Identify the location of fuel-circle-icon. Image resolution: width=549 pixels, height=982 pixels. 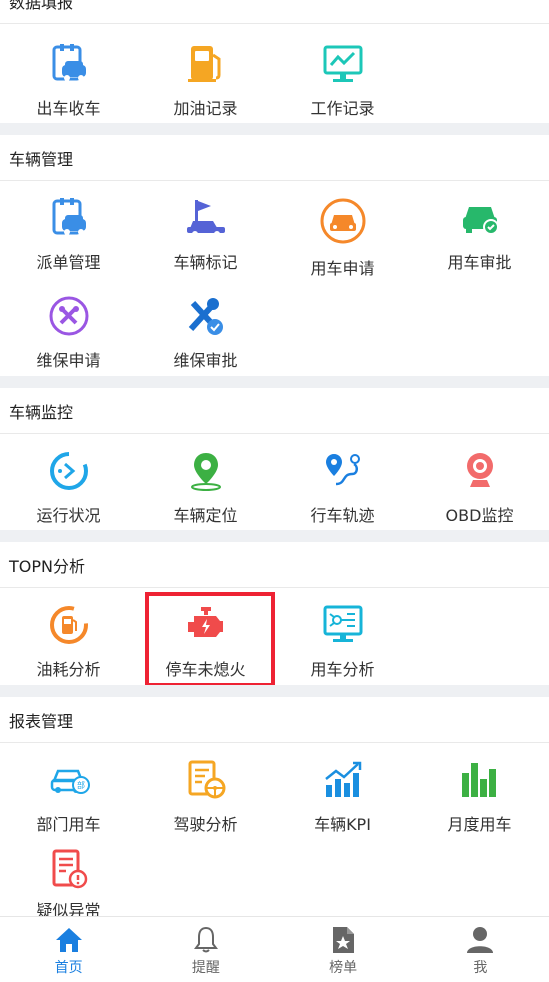
(69, 625).